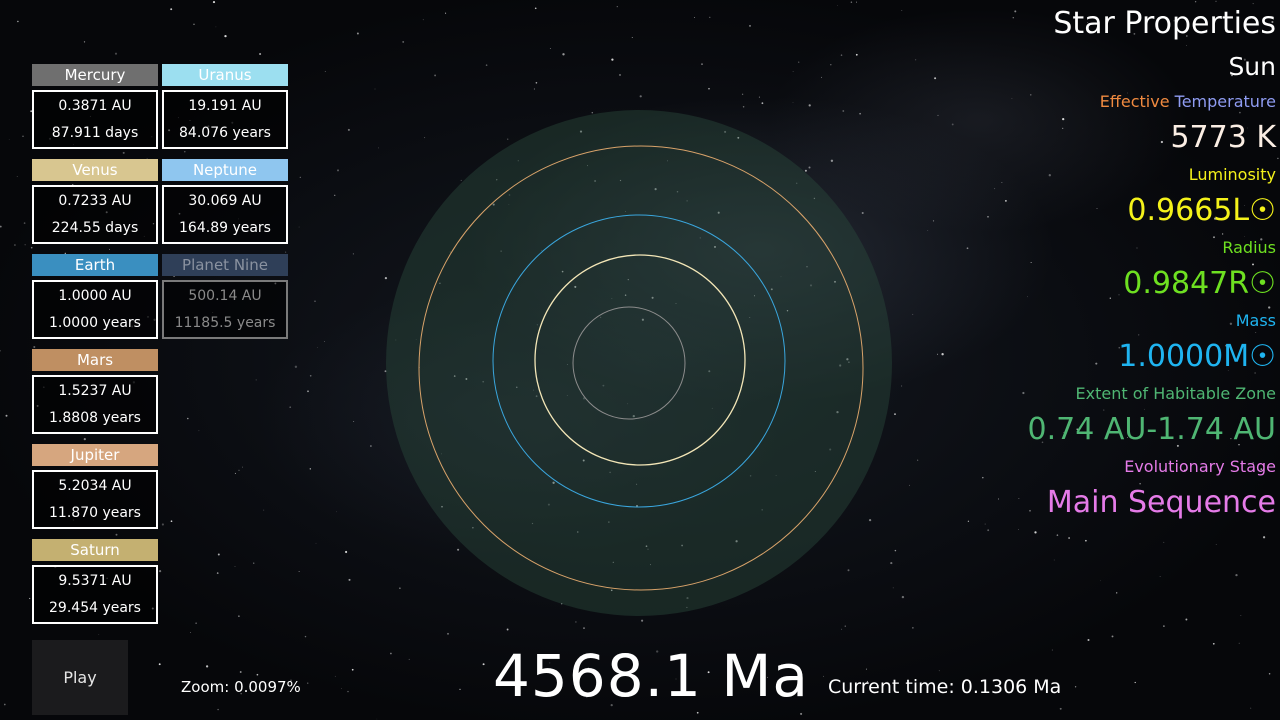  What do you see at coordinates (95, 133) in the screenshot?
I see `planet-period: 87.911 days` at bounding box center [95, 133].